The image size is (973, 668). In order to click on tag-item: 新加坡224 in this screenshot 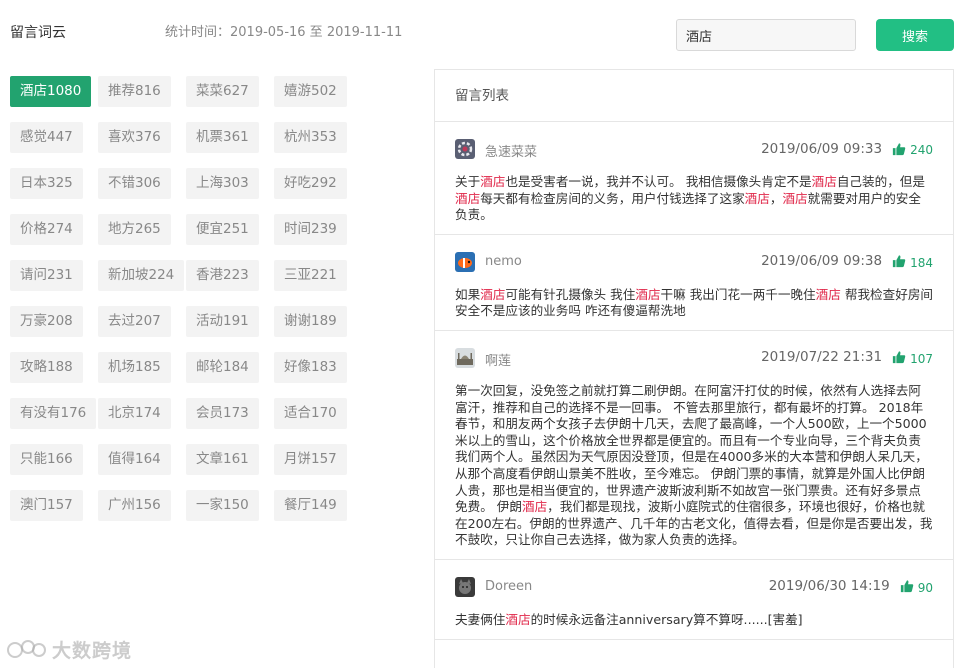, I will do `click(141, 275)`.